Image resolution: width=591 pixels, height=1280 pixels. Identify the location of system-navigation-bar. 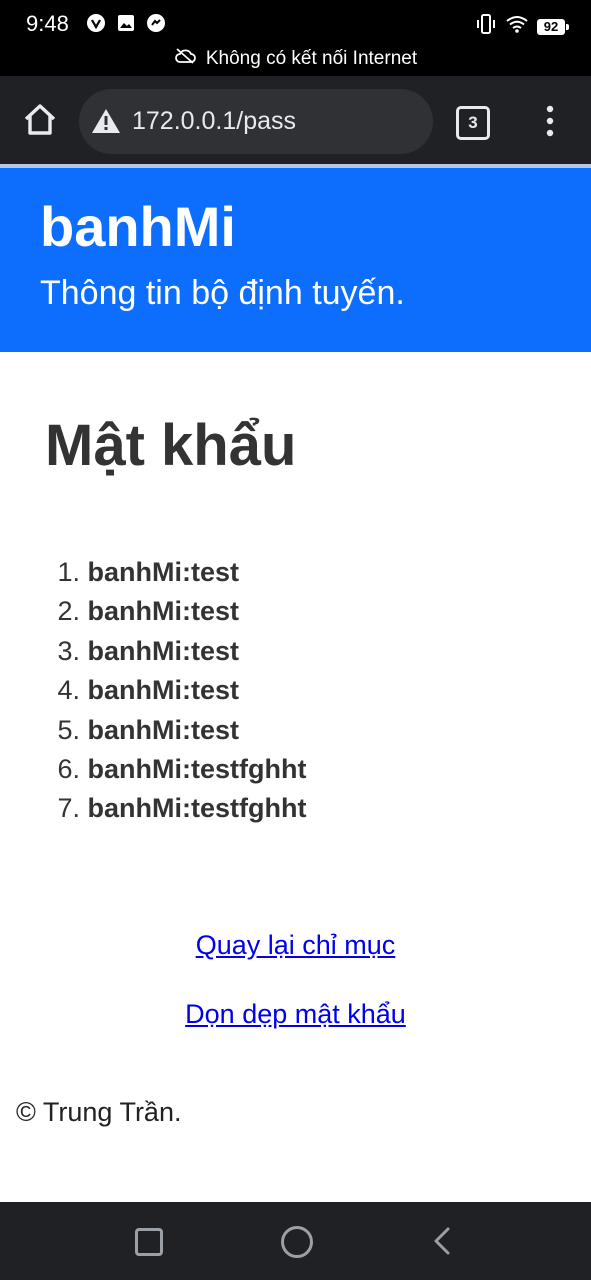
(295, 1241).